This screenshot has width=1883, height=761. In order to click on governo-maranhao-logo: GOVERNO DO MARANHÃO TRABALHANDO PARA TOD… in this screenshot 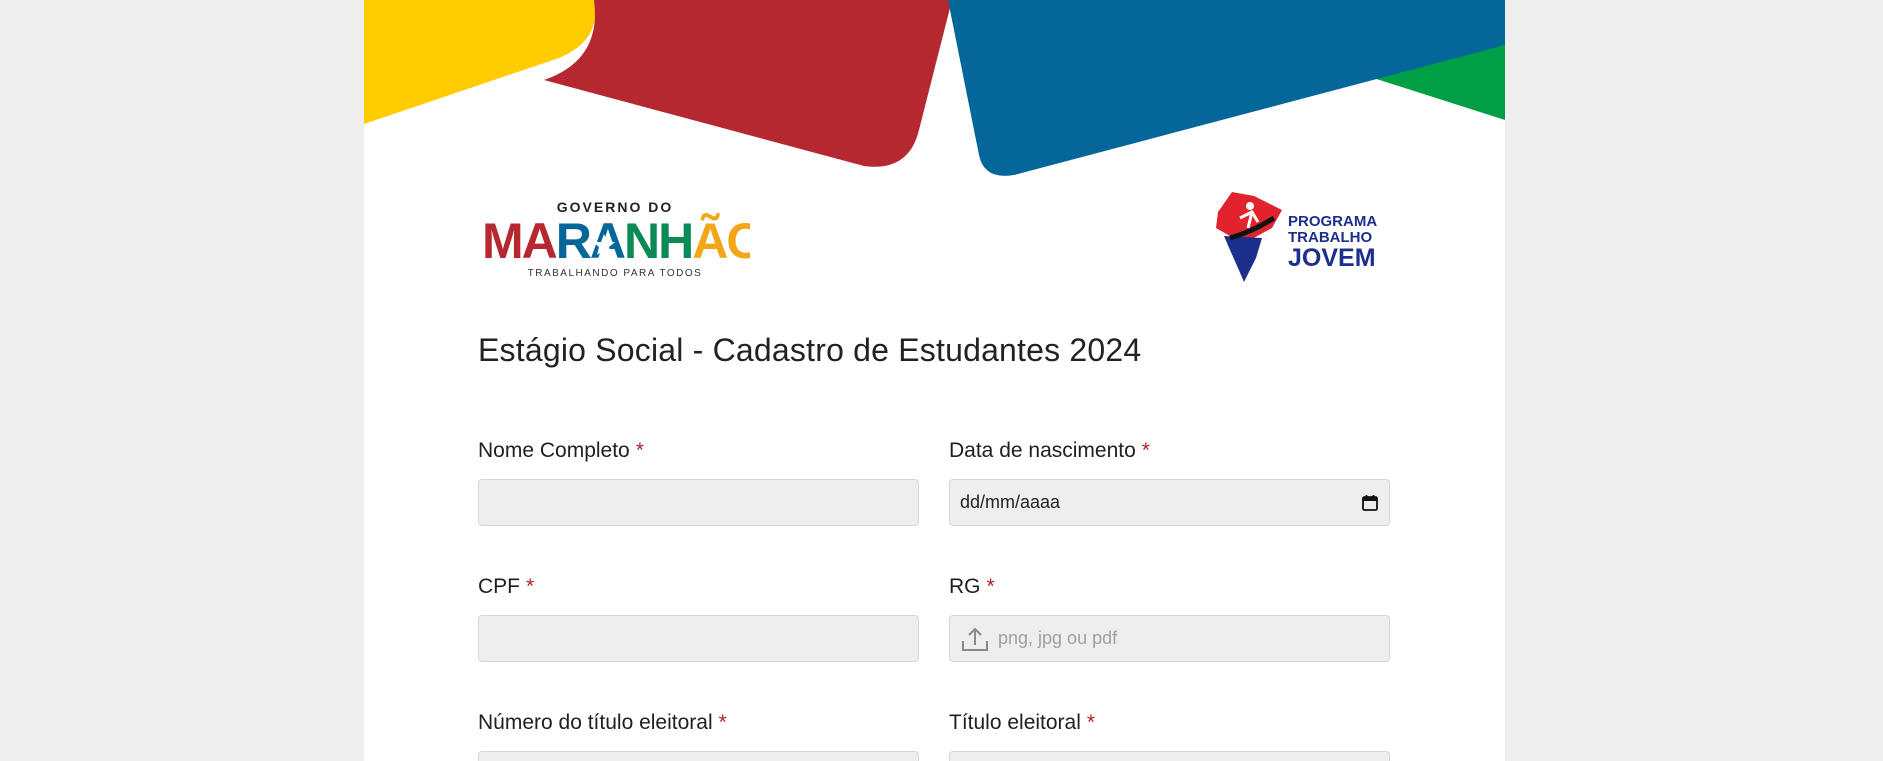, I will do `click(616, 239)`.